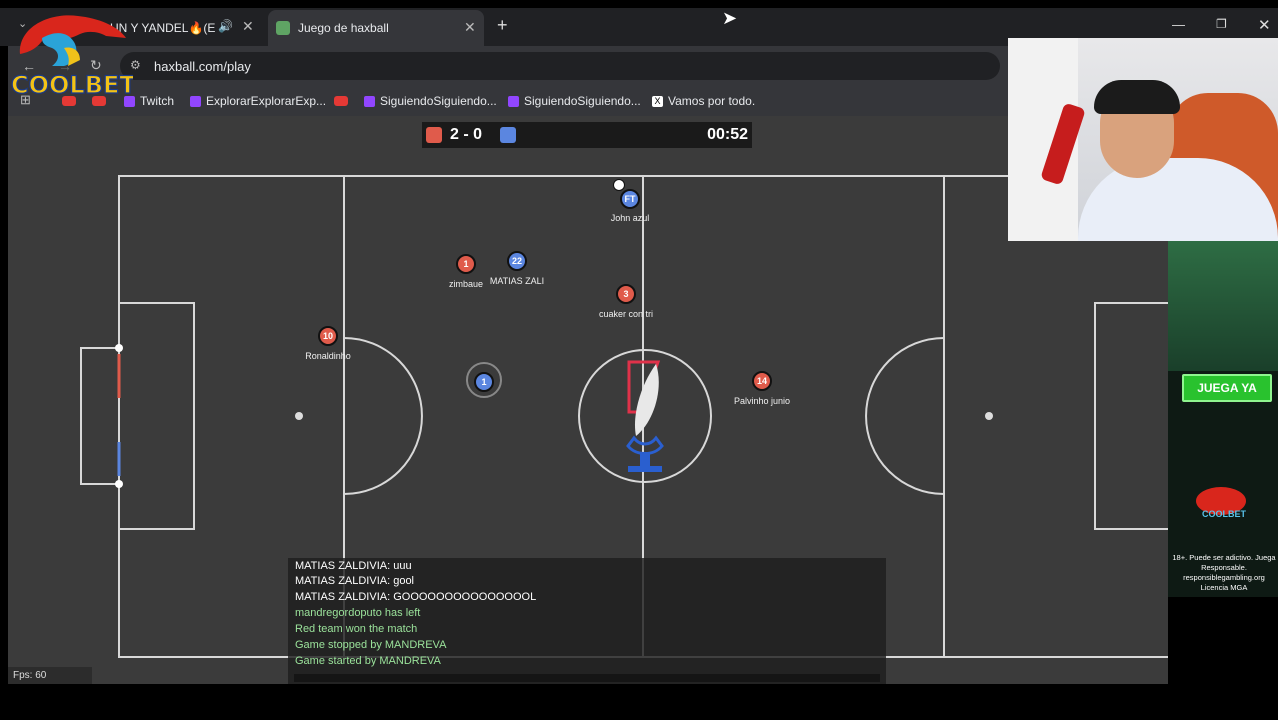 The height and width of the screenshot is (720, 1278). I want to click on ad-brand: COOLBET, so click(1224, 514).